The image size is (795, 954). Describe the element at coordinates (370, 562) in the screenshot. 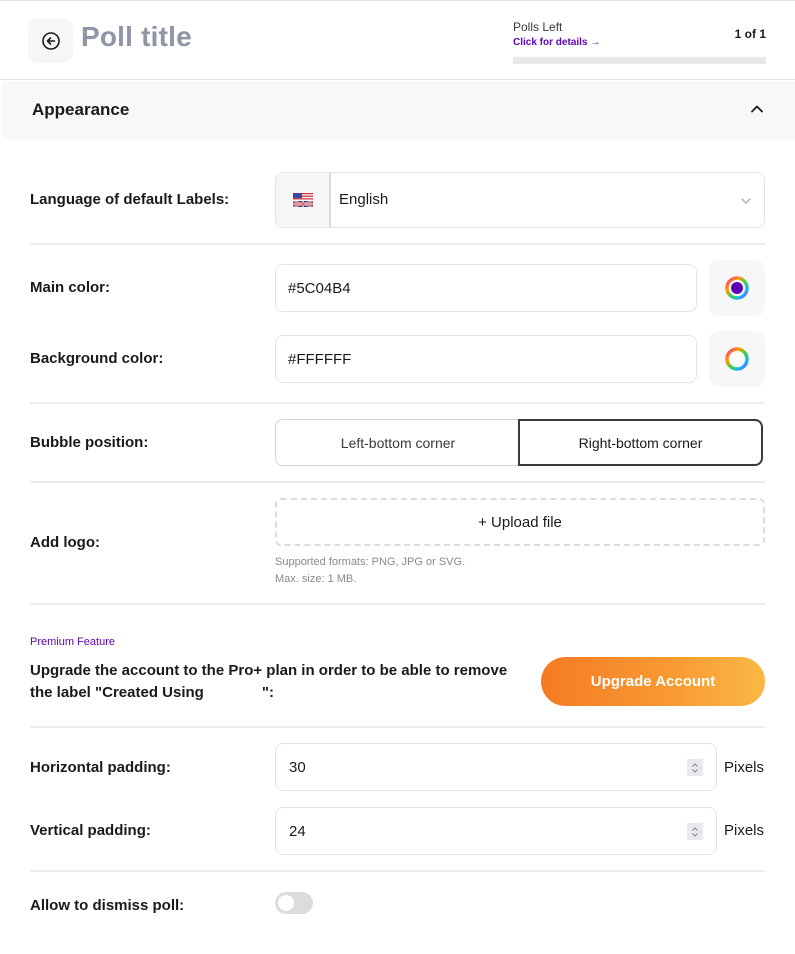

I see `upload-formats-hint: Supported formats: PNG, JPG or SVG.` at that location.